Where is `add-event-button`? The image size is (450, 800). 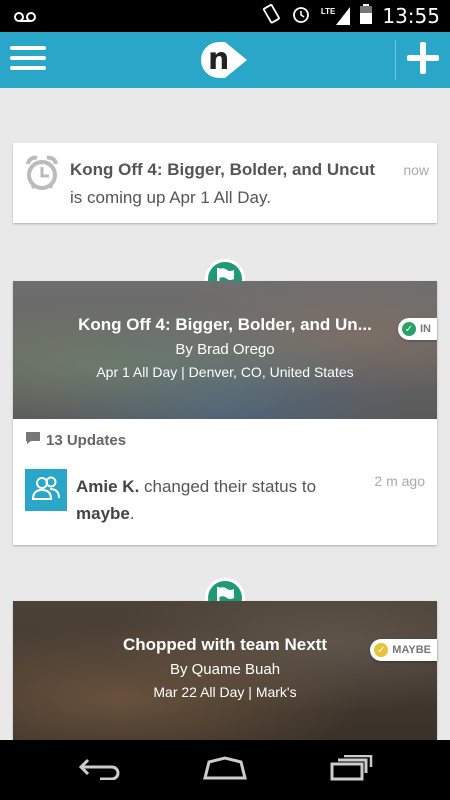 add-event-button is located at coordinates (423, 60).